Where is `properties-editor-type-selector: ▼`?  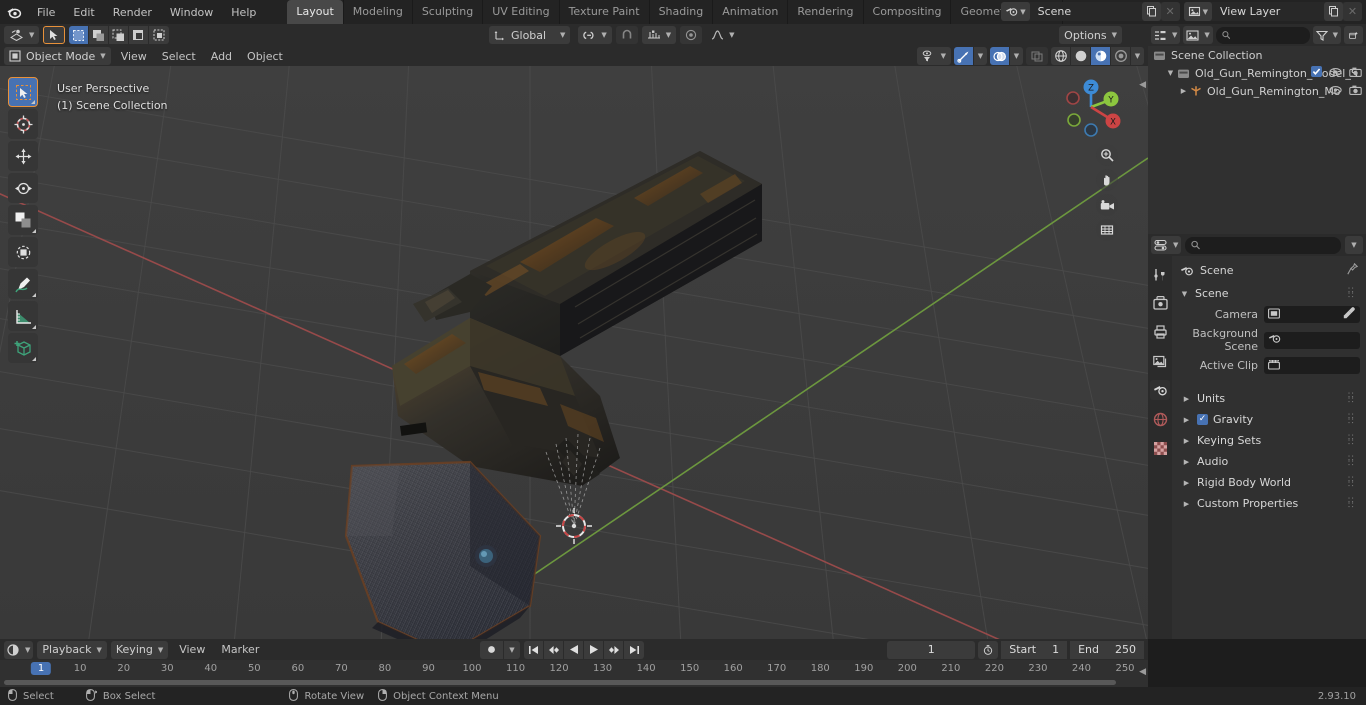 properties-editor-type-selector: ▼ is located at coordinates (1166, 245).